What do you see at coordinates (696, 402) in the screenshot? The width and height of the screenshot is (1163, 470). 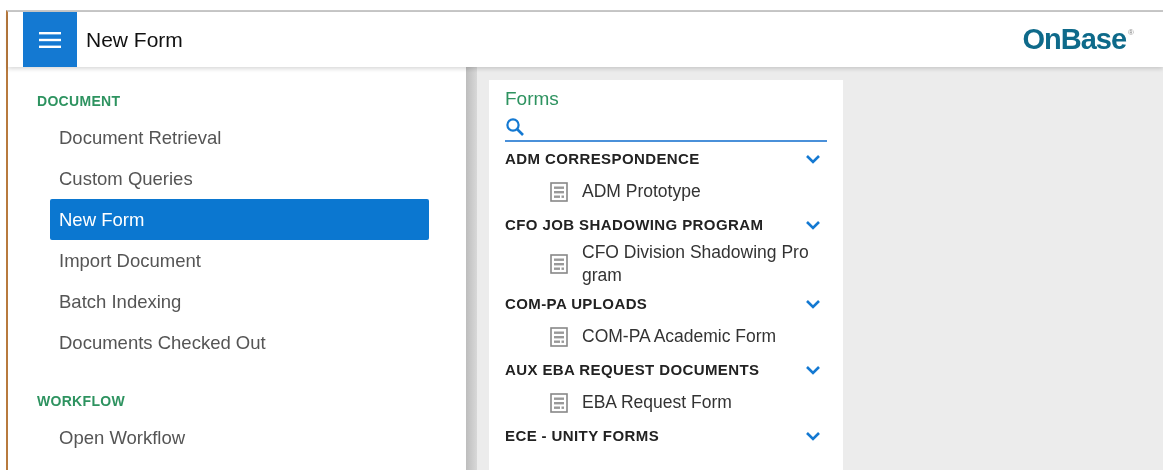 I see `form-item: EBA Request Form` at bounding box center [696, 402].